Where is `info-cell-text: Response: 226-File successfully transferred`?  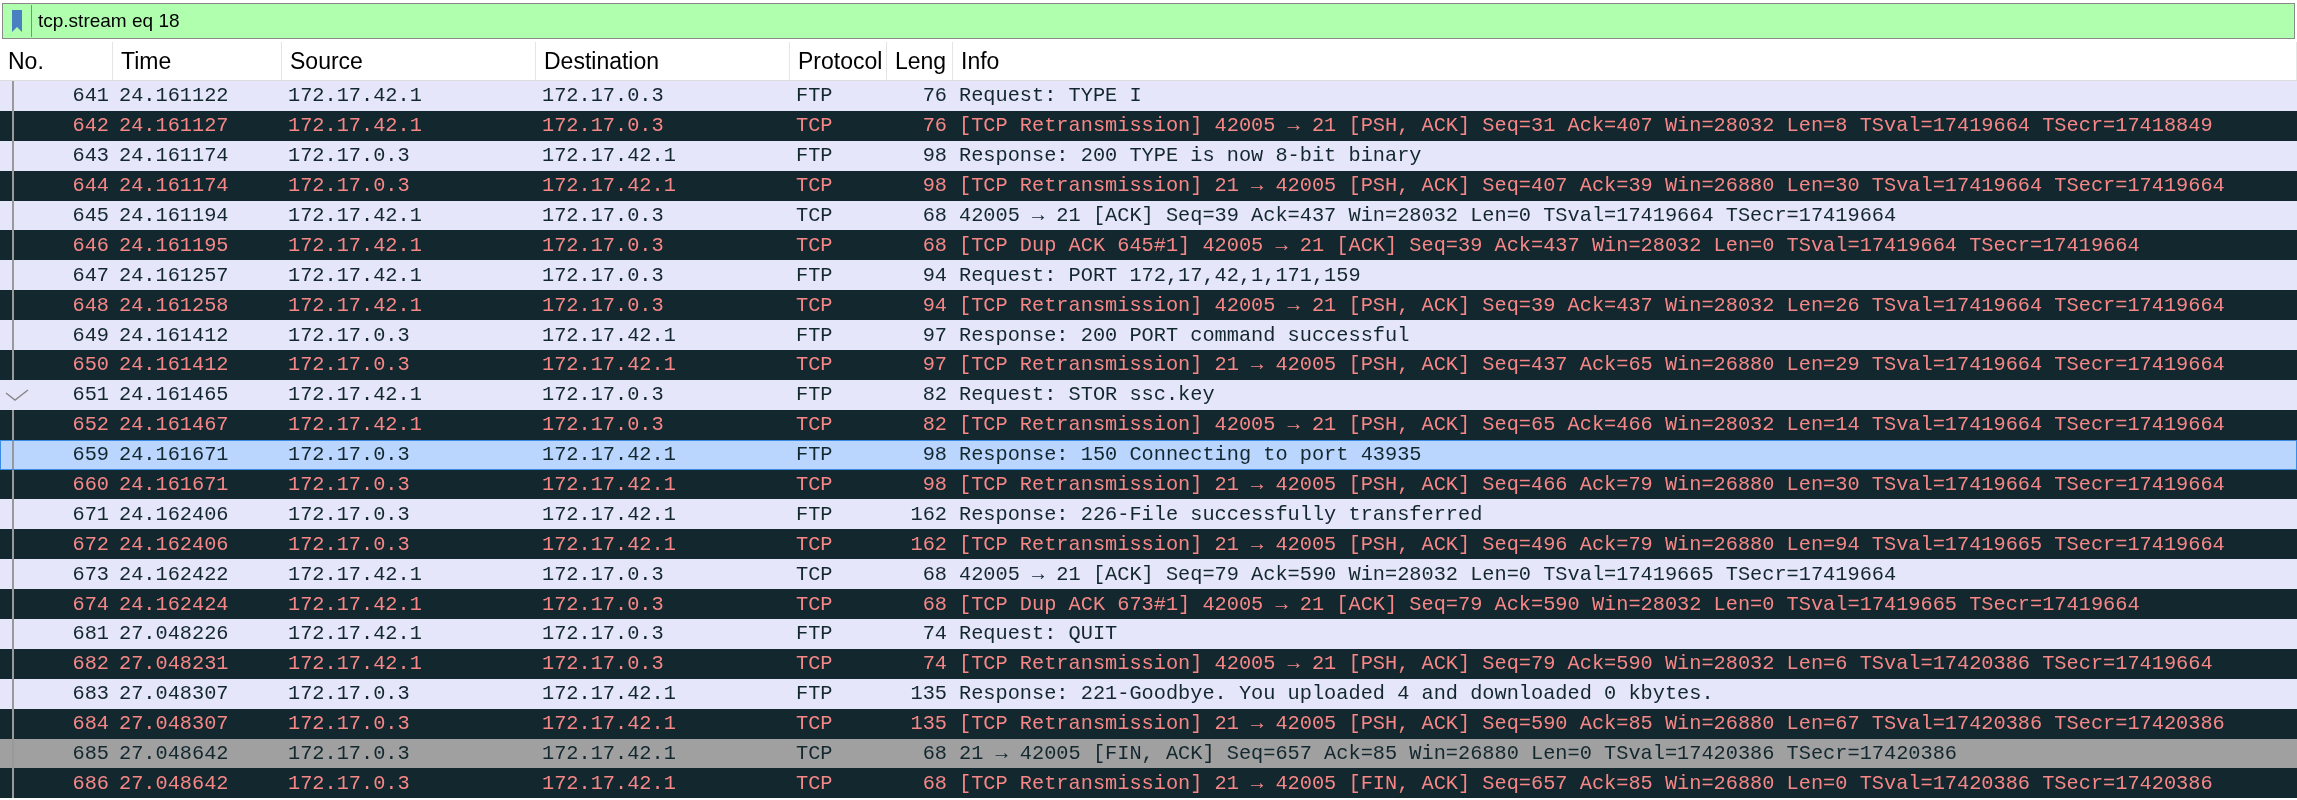
info-cell-text: Response: 226-File successfully transferred is located at coordinates (1221, 514).